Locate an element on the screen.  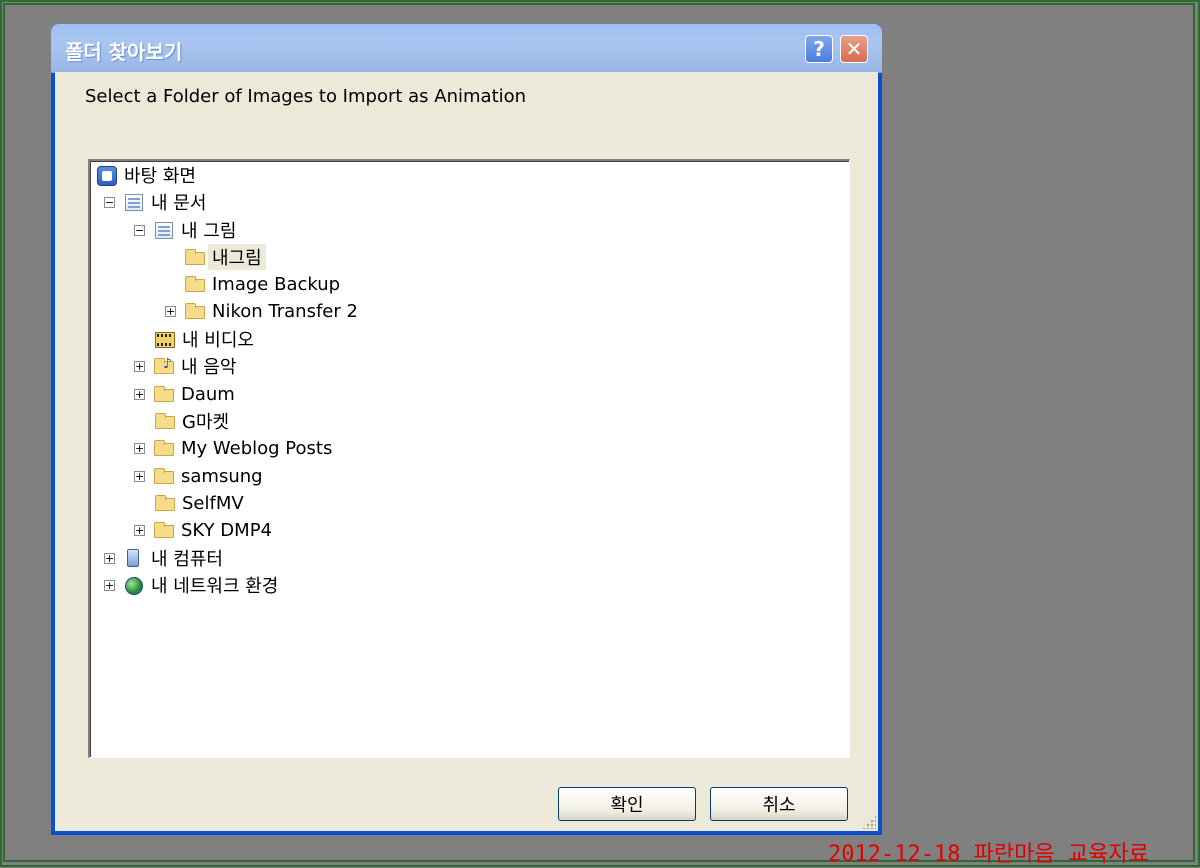
tree-item-my-documents: − 내 문서 is located at coordinates (155, 202).